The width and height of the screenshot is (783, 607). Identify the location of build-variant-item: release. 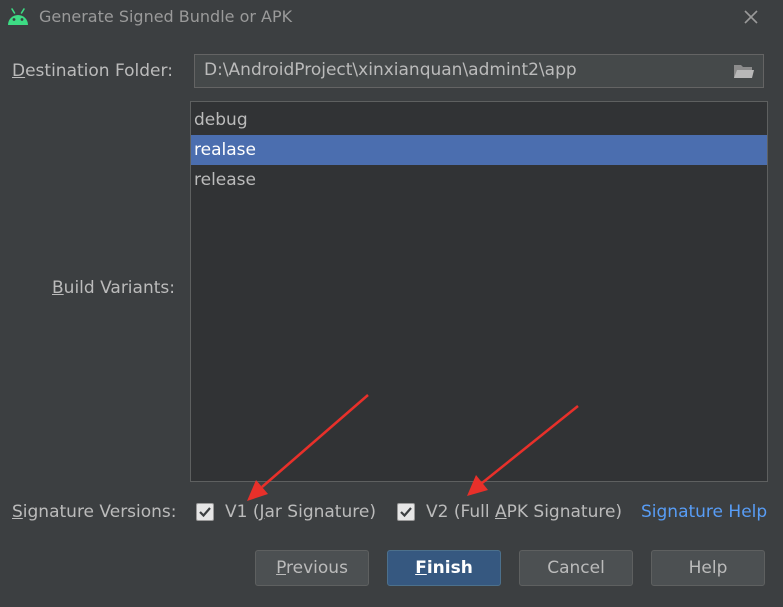
(479, 180).